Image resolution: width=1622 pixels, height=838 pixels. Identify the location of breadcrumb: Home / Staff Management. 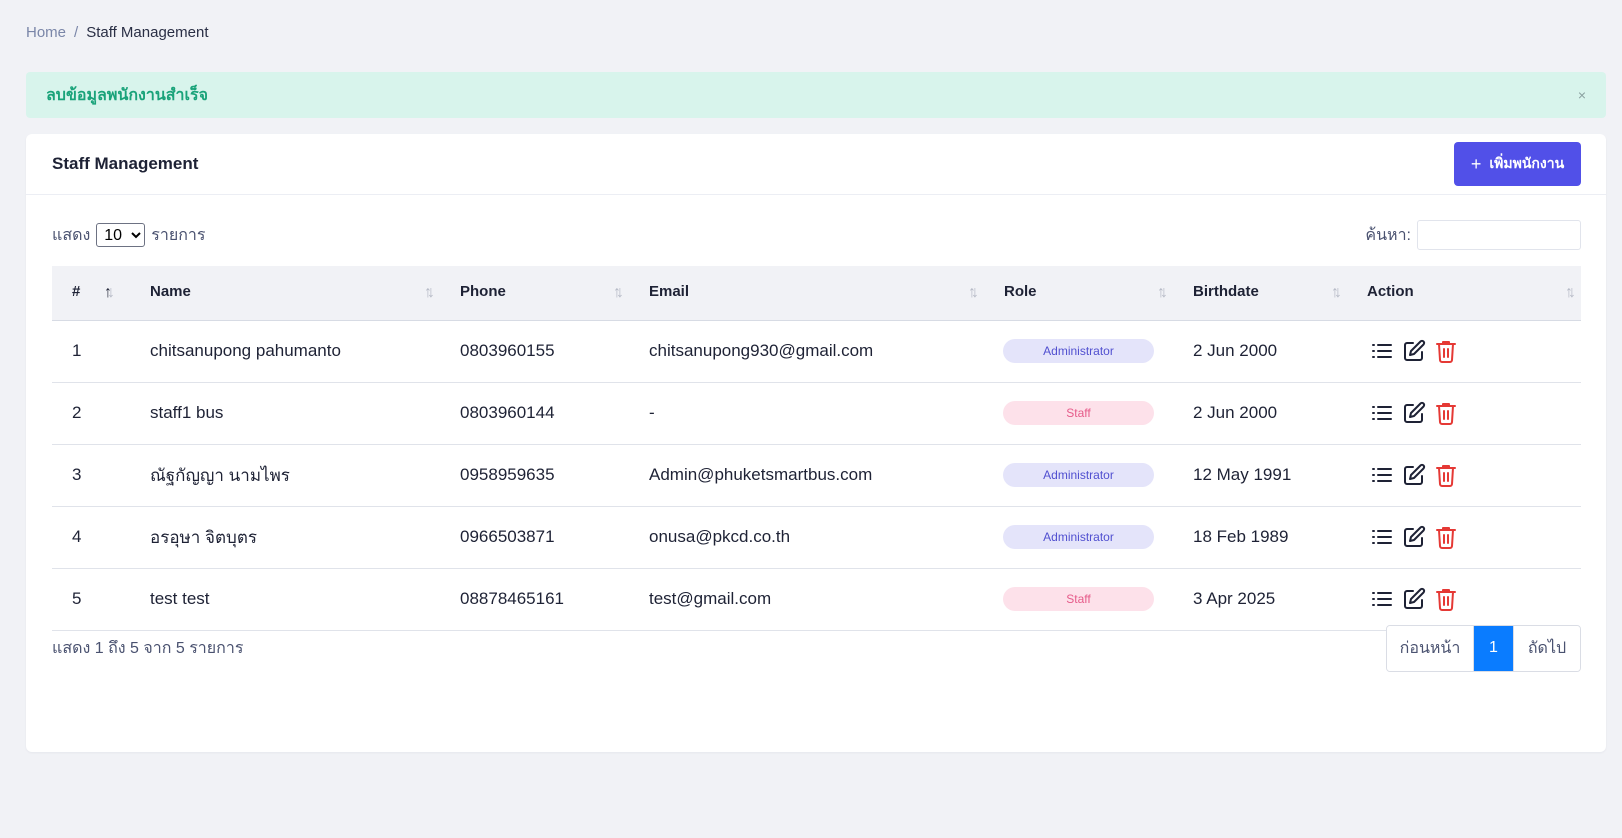
(117, 32).